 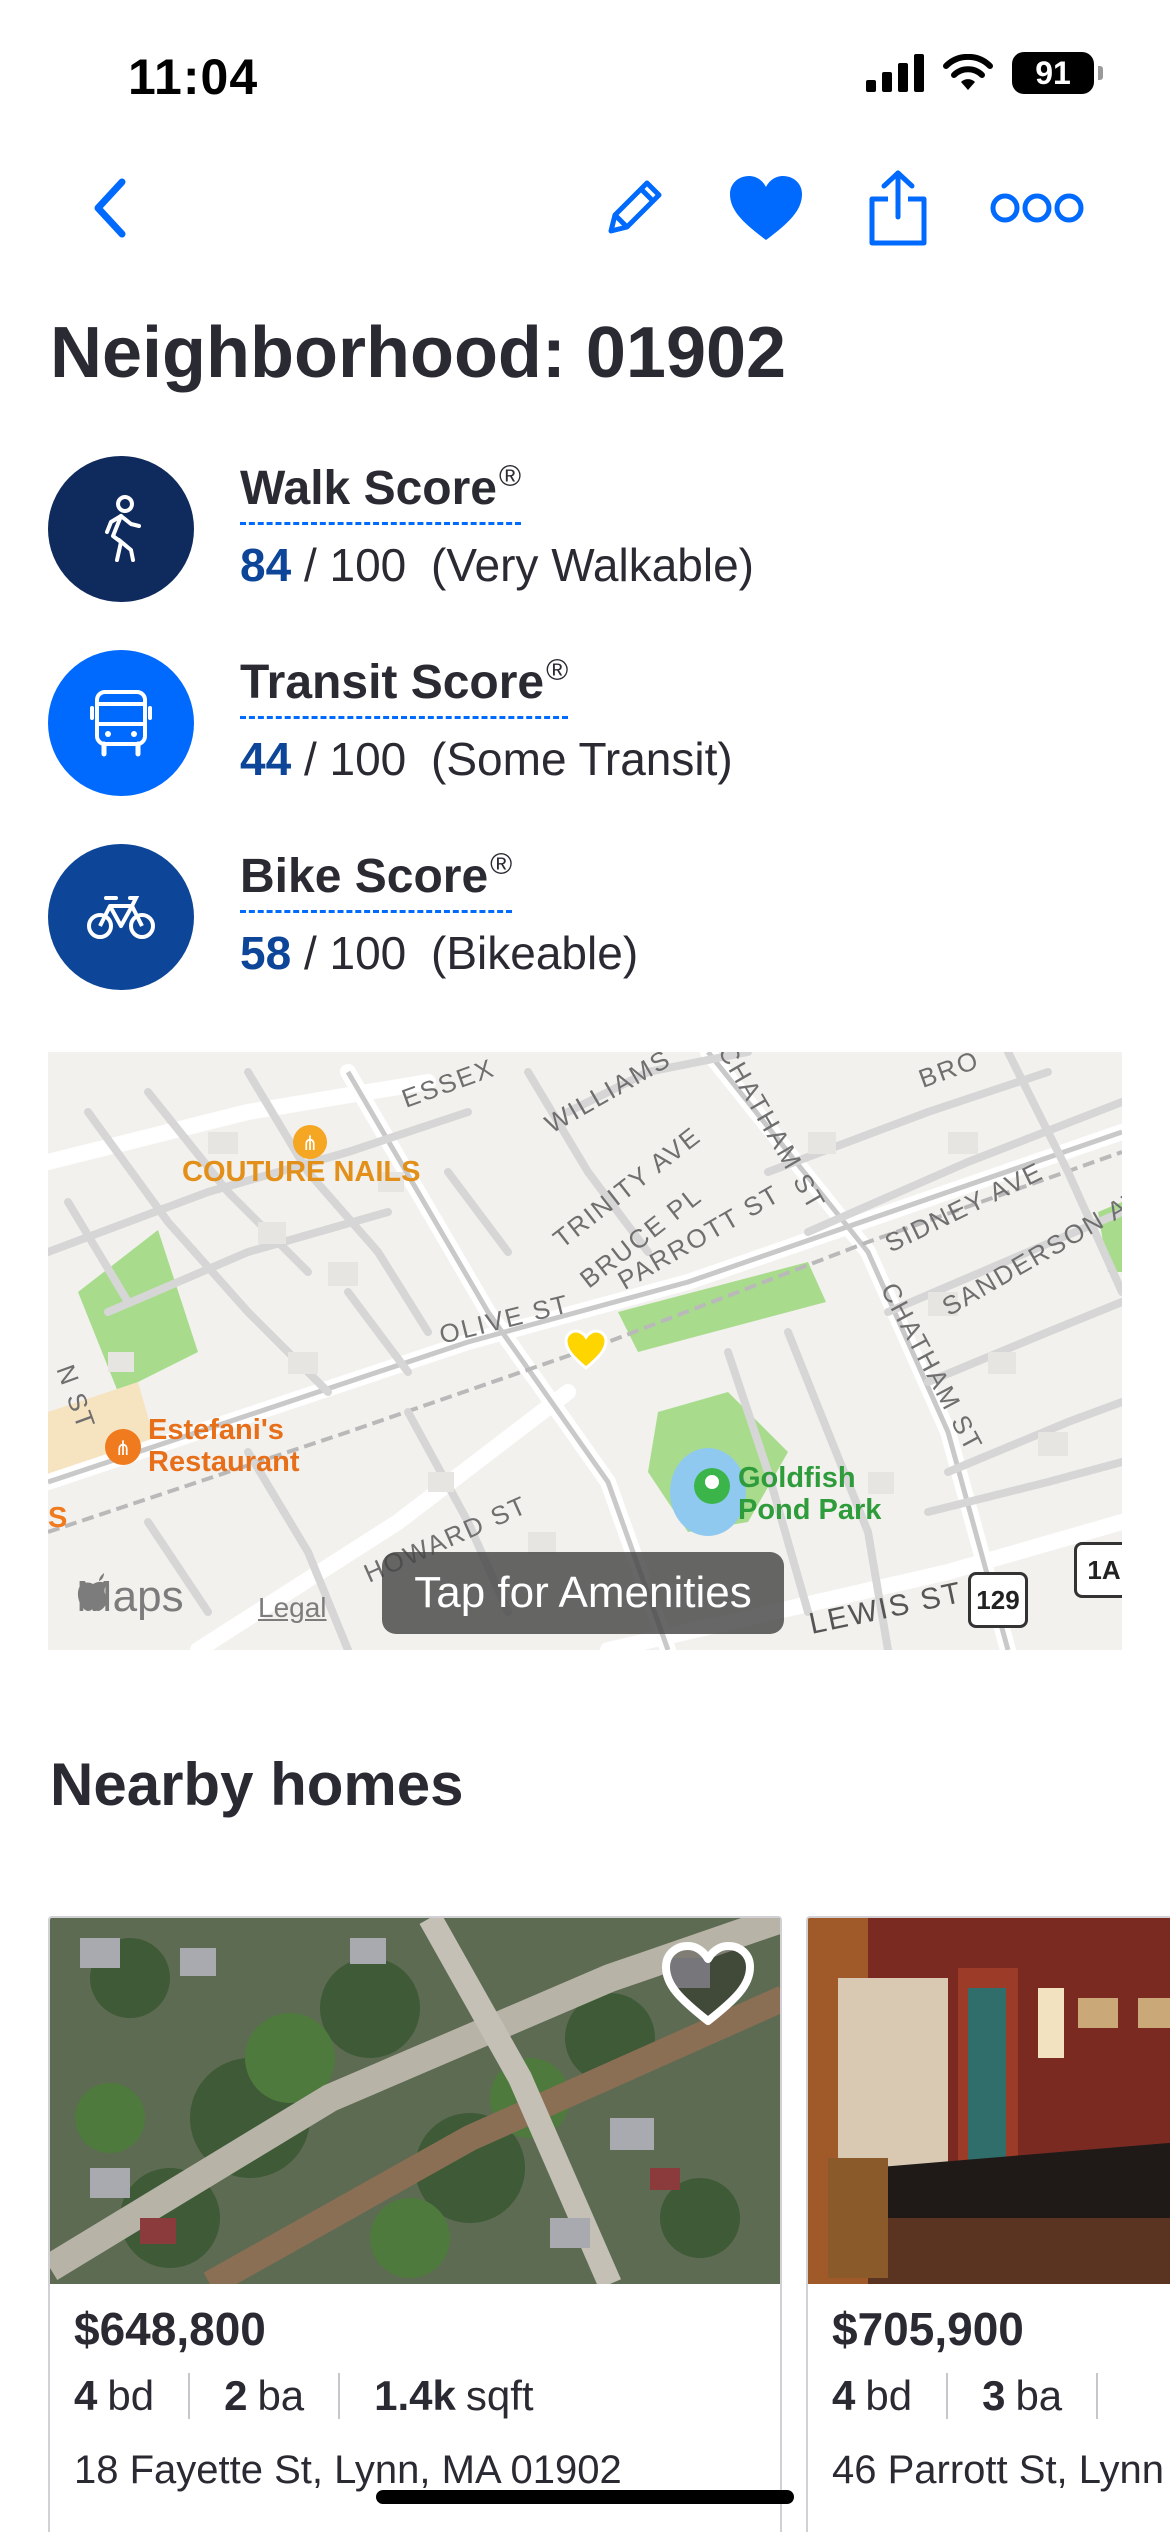 I want to click on transit-score-badge, so click(x=121, y=723).